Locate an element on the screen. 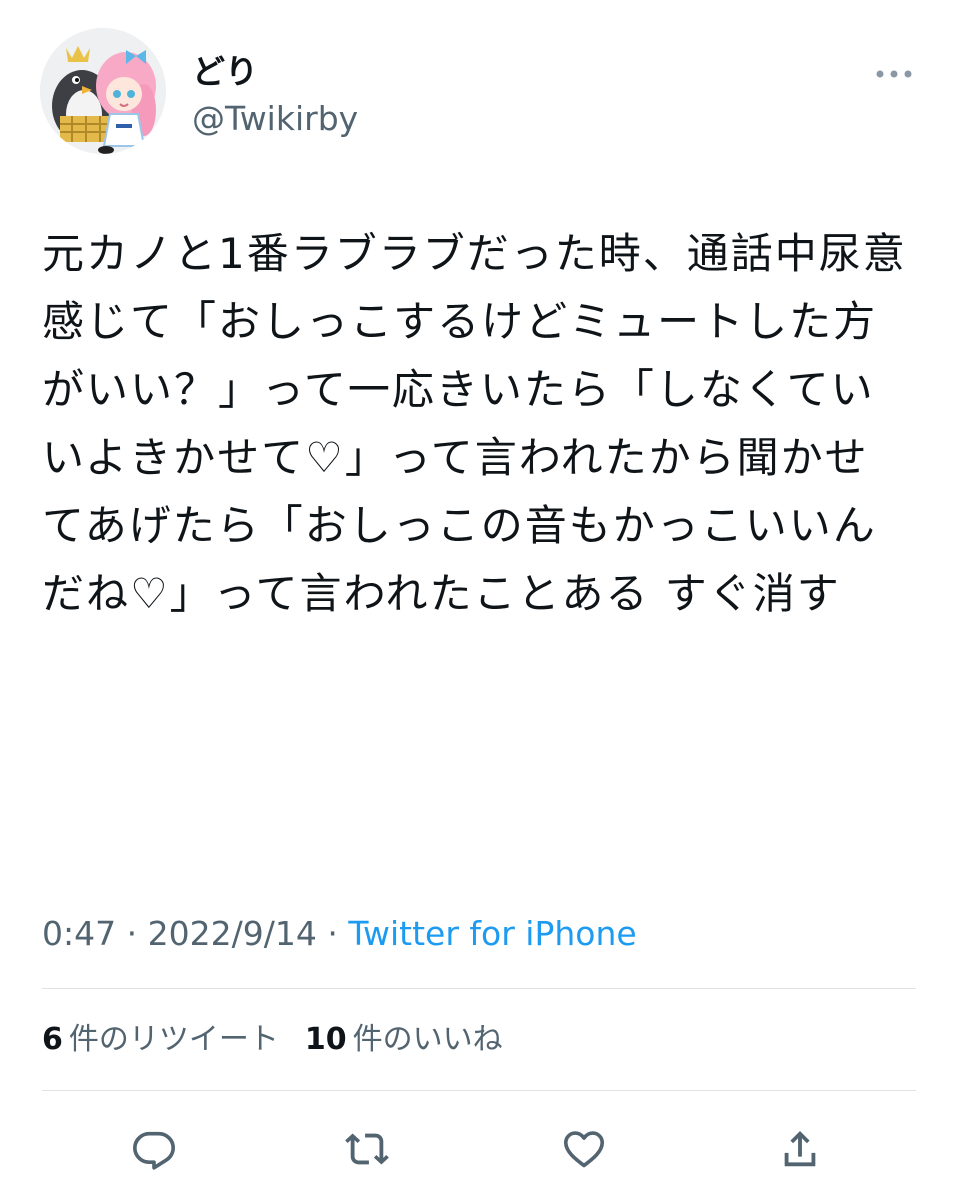 Image resolution: width=957 pixels, height=1200 pixels. avatar is located at coordinates (103, 91).